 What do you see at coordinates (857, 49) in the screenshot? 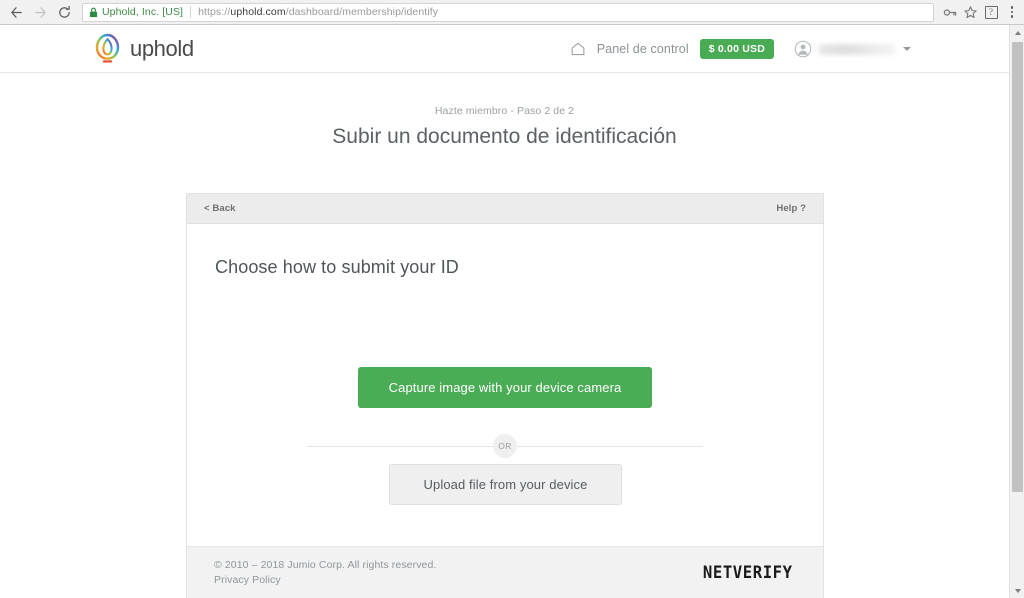
I see `username-label` at bounding box center [857, 49].